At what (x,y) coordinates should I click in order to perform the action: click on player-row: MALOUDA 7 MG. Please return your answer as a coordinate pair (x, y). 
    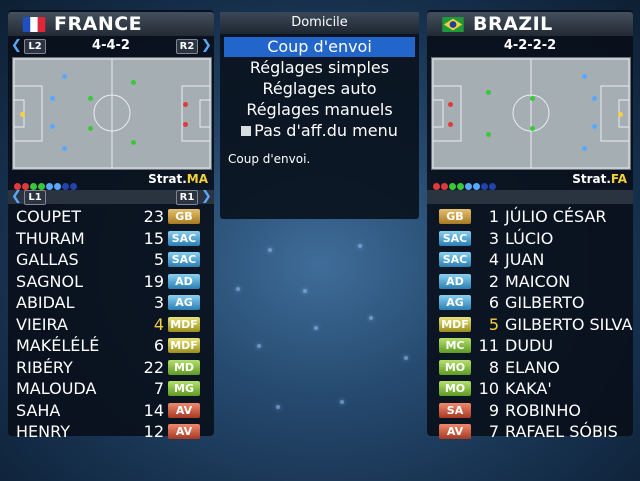
    Looking at the image, I should click on (111, 388).